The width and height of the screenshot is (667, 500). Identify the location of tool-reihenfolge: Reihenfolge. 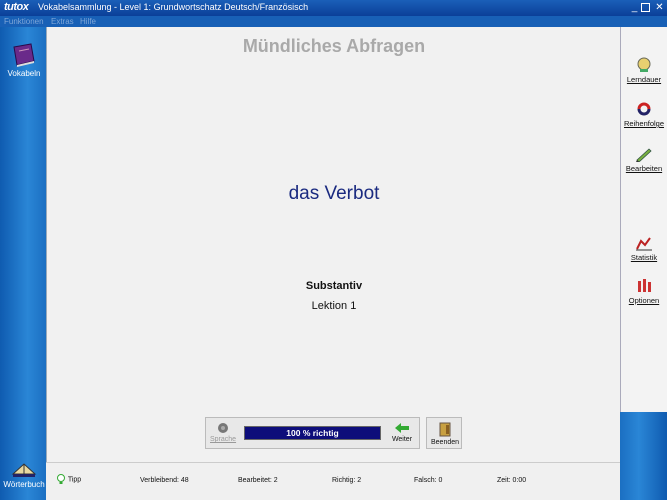
(644, 114).